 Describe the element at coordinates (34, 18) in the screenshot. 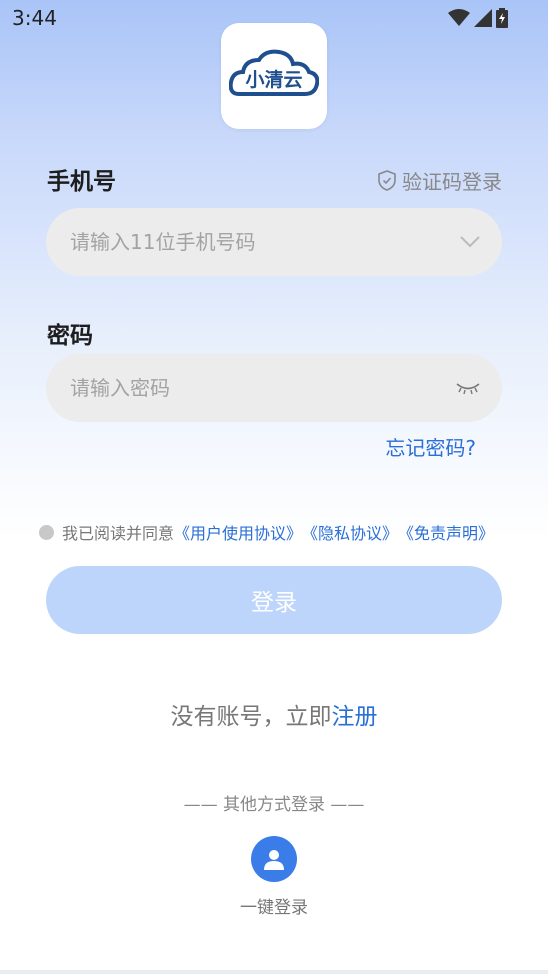

I see `status-time: 3:44` at that location.